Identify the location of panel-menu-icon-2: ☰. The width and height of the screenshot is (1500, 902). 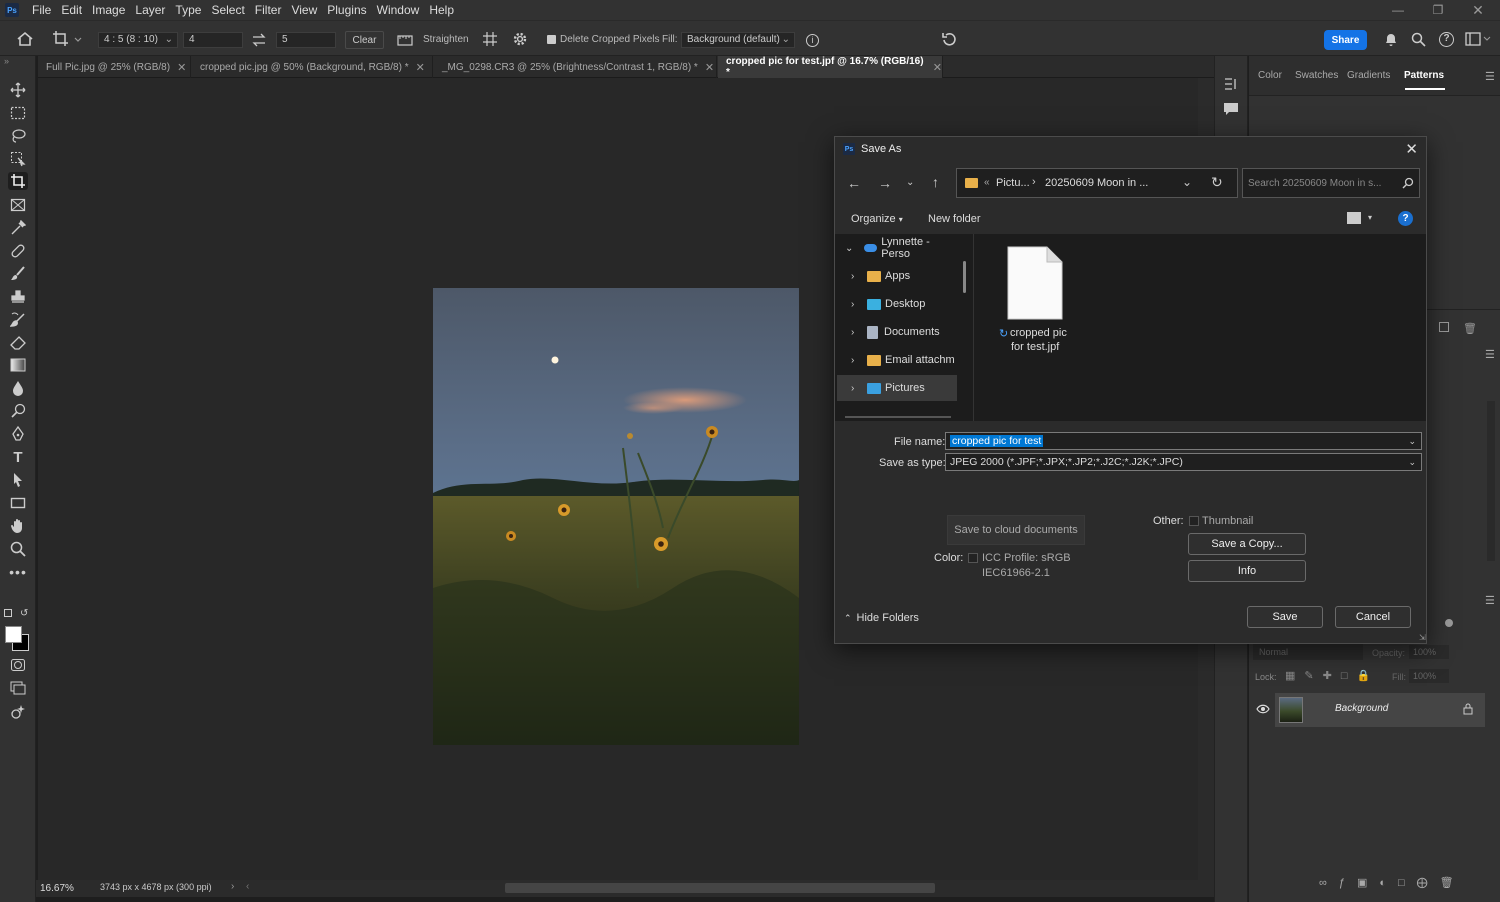
(1490, 354).